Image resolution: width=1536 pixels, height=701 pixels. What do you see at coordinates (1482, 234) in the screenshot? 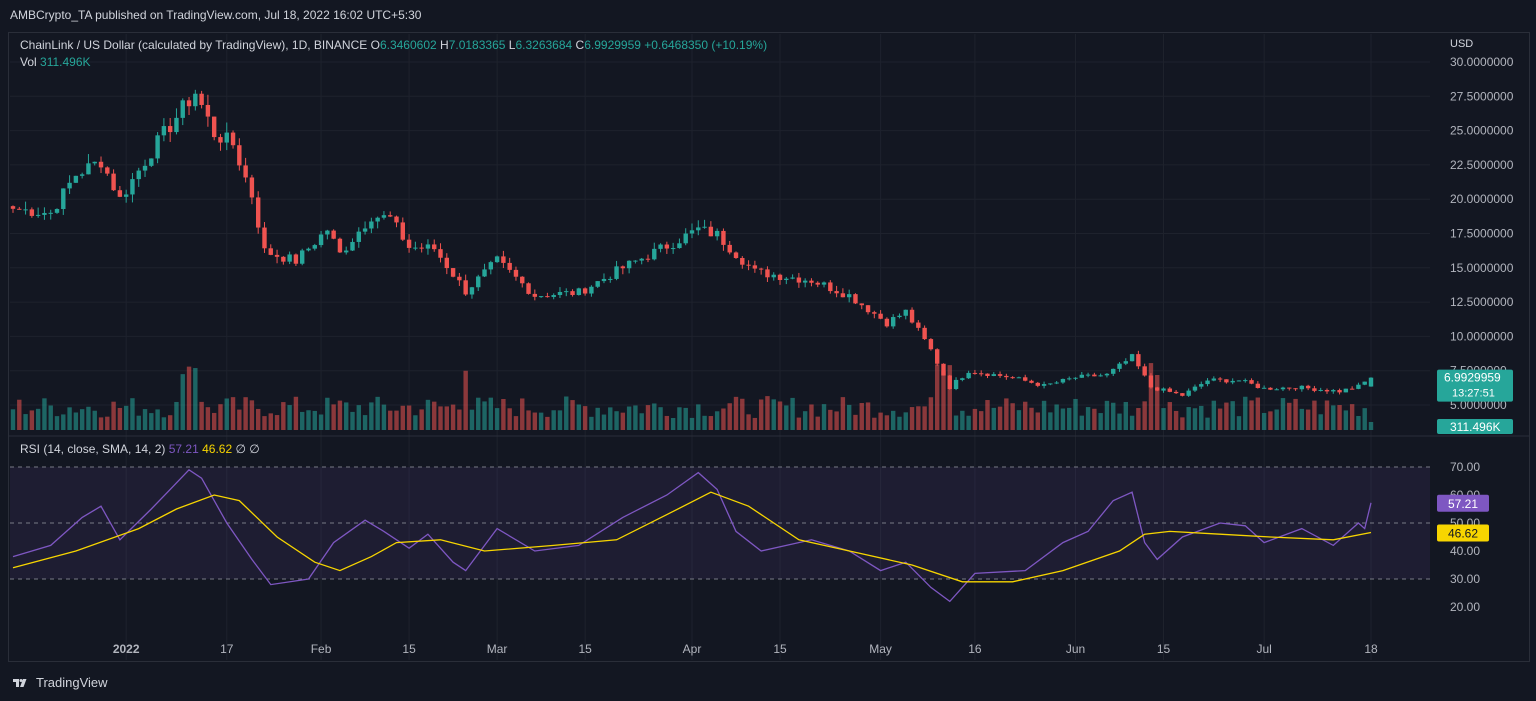
I see `price-tick-label: 17.5000000` at bounding box center [1482, 234].